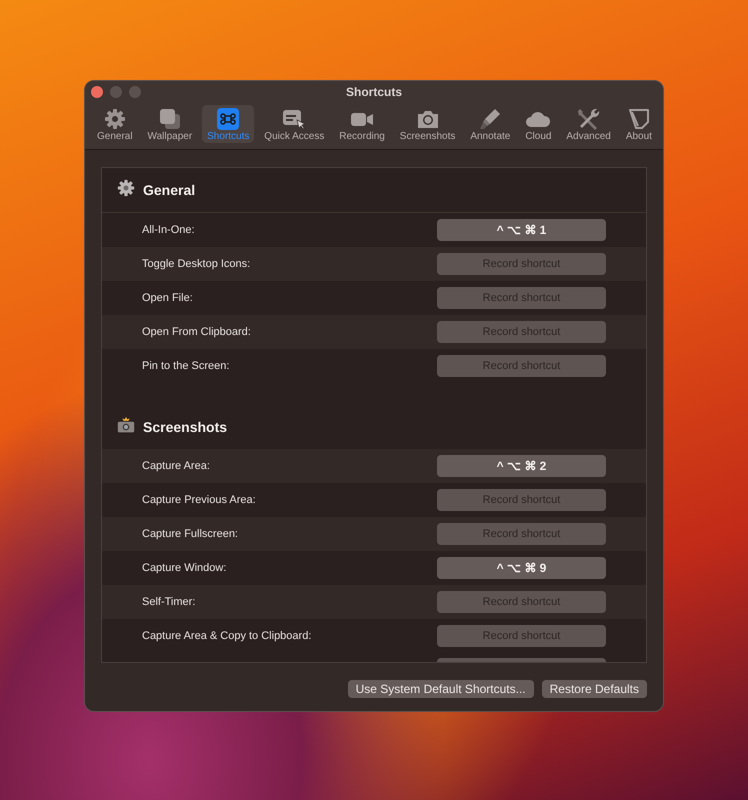  Describe the element at coordinates (521, 466) in the screenshot. I see `shortcut-button: ^ ⌥ ⌘ 2` at that location.